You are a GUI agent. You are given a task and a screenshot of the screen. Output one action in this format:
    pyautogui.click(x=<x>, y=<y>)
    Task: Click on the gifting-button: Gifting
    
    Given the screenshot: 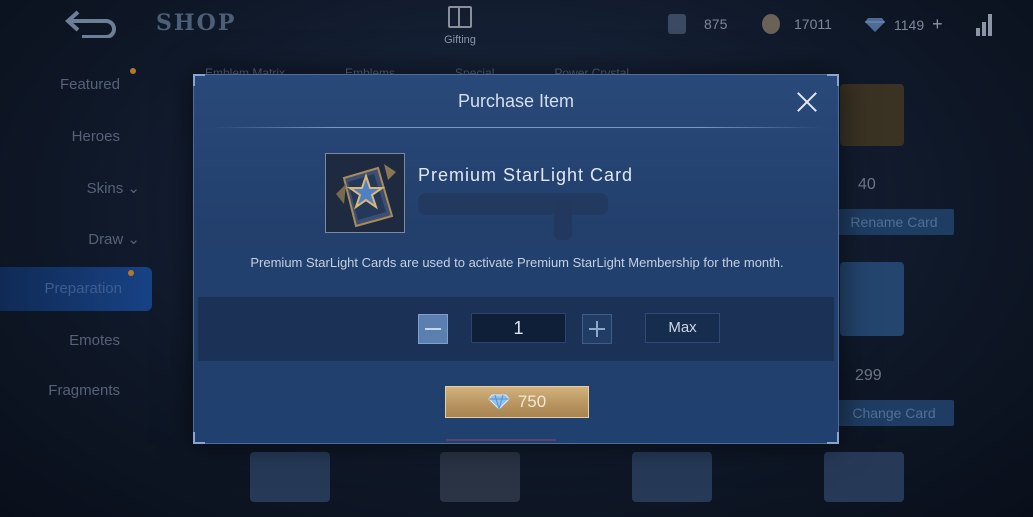 What is the action you would take?
    pyautogui.click(x=460, y=27)
    